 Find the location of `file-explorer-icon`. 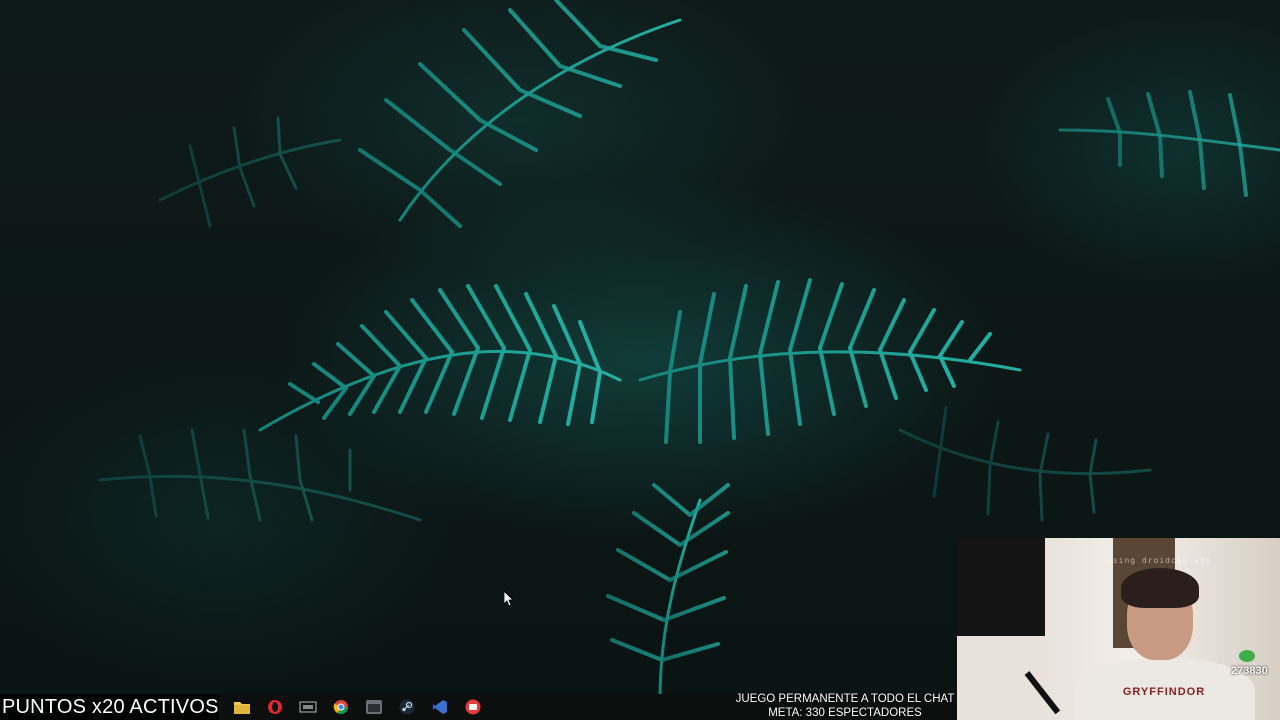

file-explorer-icon is located at coordinates (242, 707).